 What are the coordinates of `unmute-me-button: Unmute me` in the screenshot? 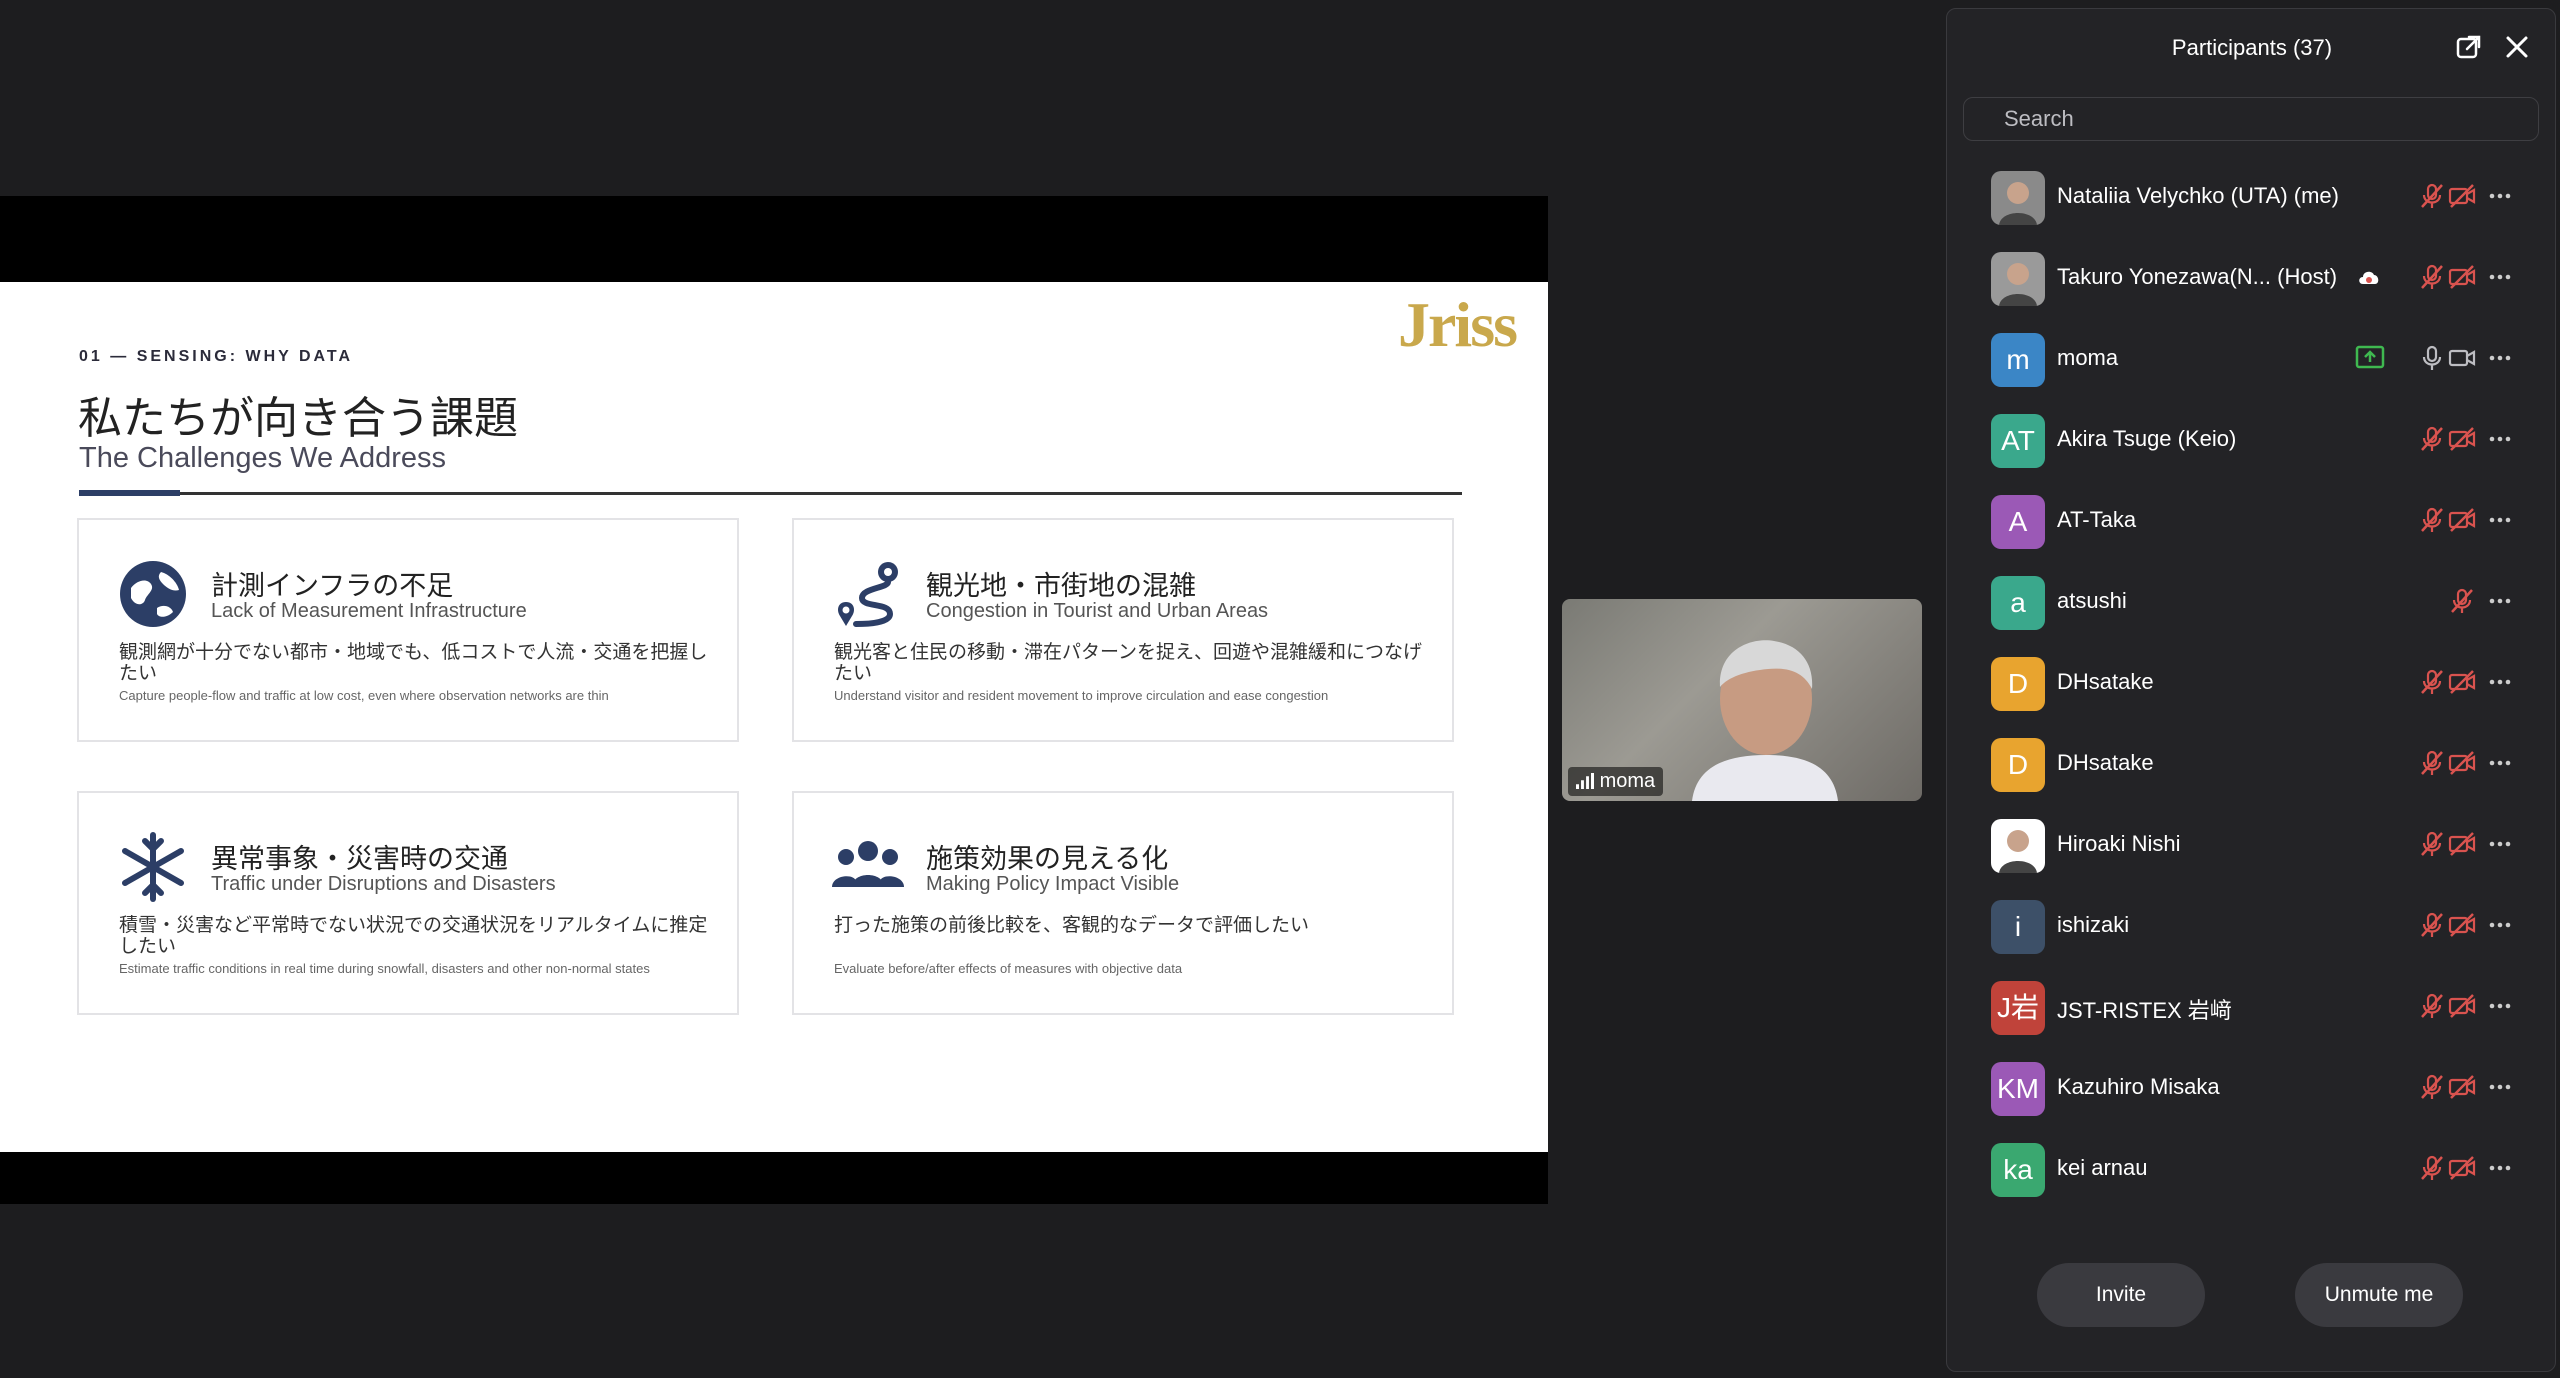 It's located at (2379, 1295).